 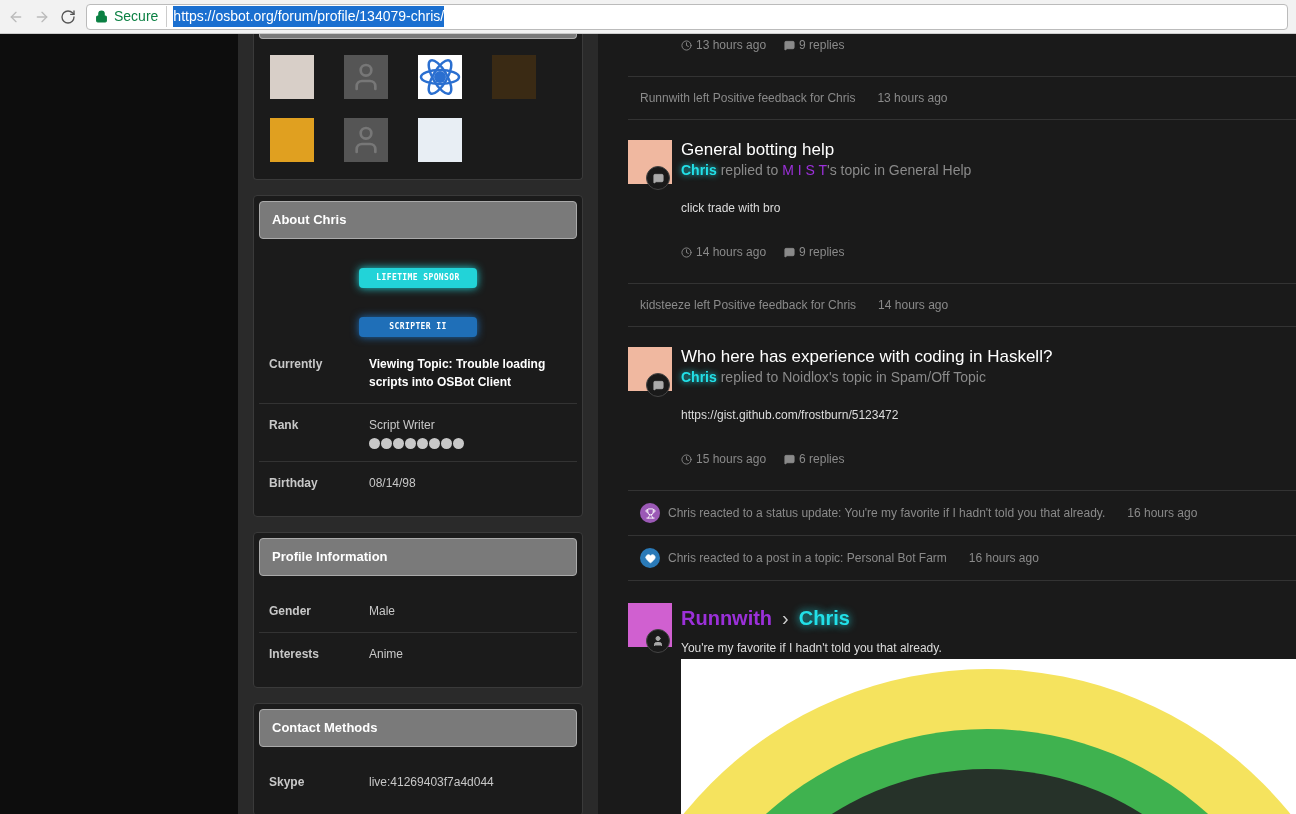 I want to click on field-value: Male, so click(x=382, y=611).